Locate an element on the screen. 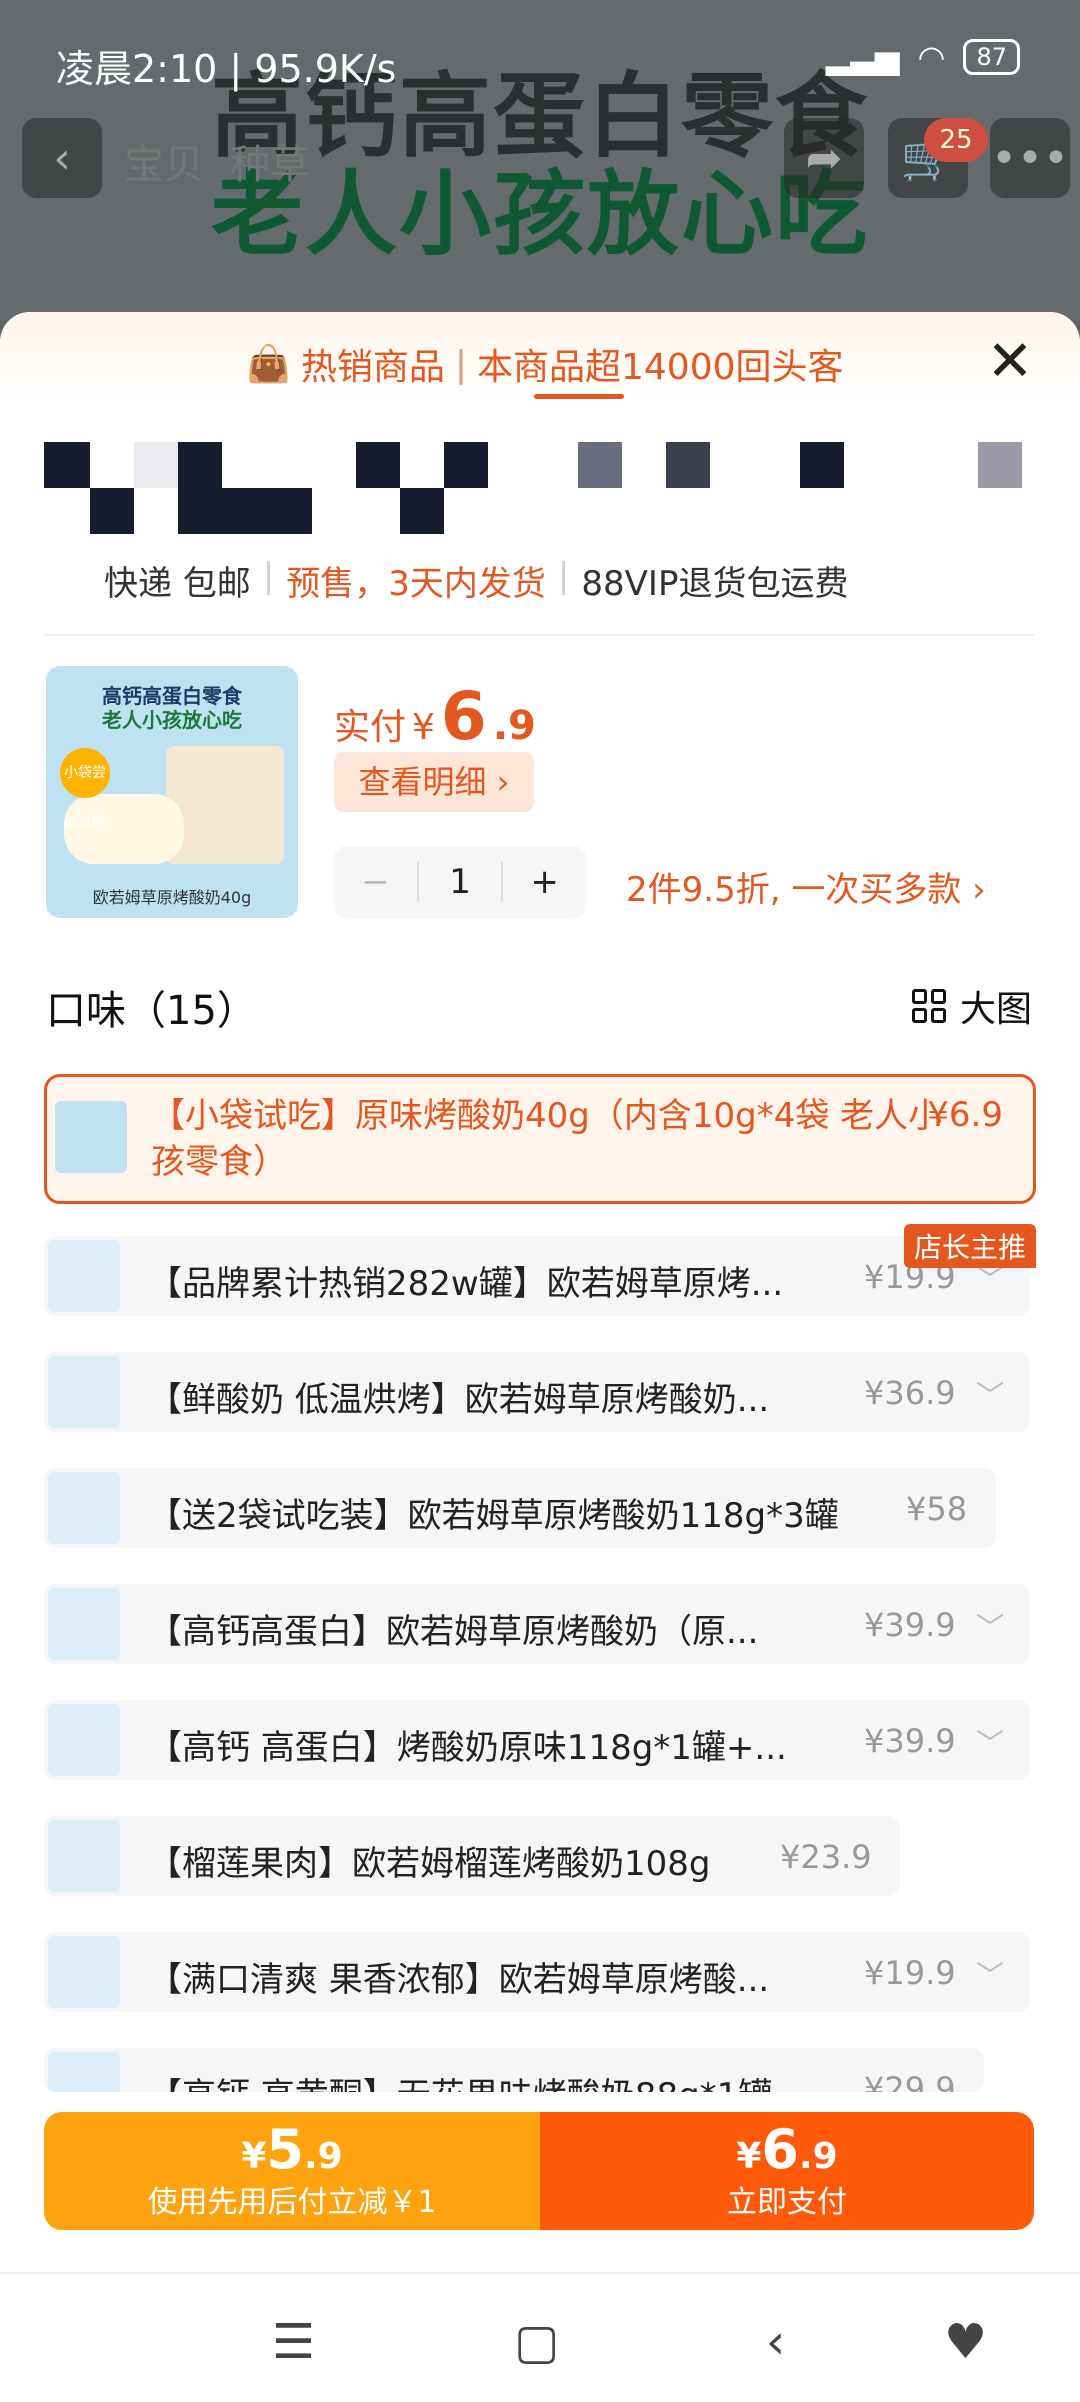 The width and height of the screenshot is (1080, 2402). big-image-toggle: 大图 is located at coordinates (971, 1006).